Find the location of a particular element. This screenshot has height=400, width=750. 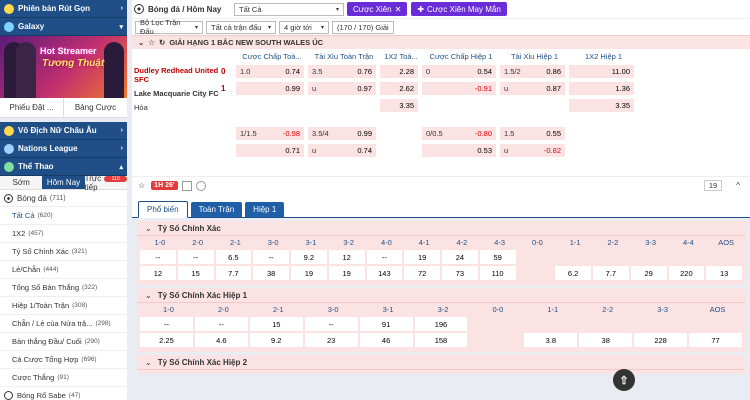

odds-cell: 1.5 0.55 is located at coordinates (532, 133).